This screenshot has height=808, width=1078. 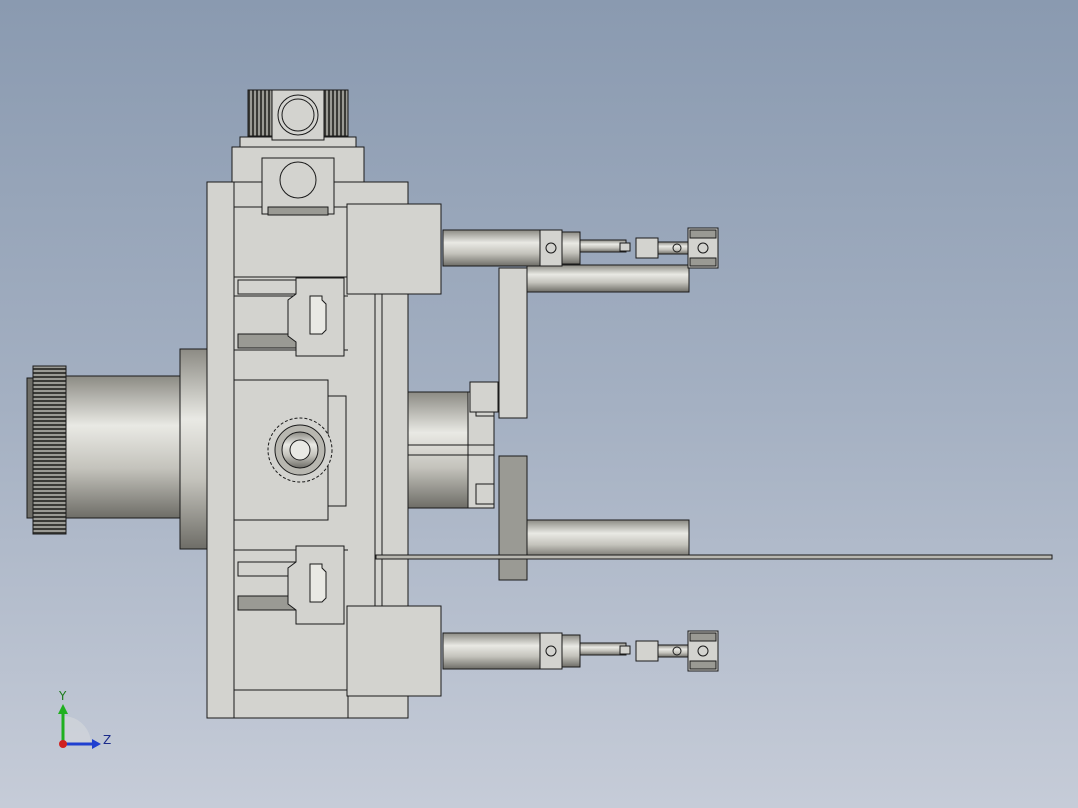 I want to click on frame-inner-left, so click(x=220, y=450).